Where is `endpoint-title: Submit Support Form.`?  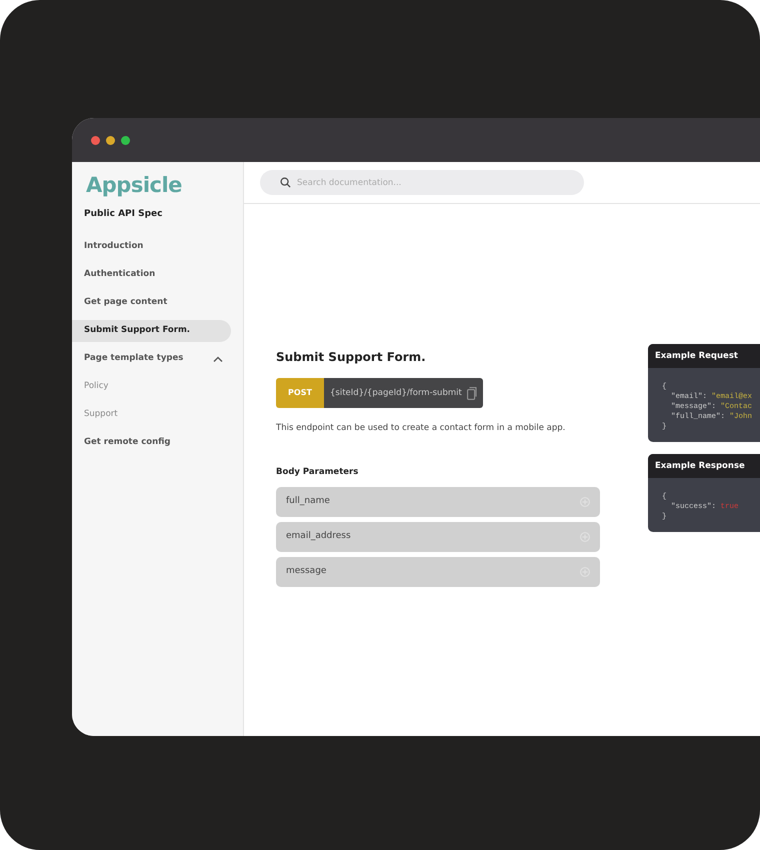 endpoint-title: Submit Support Form. is located at coordinates (351, 357).